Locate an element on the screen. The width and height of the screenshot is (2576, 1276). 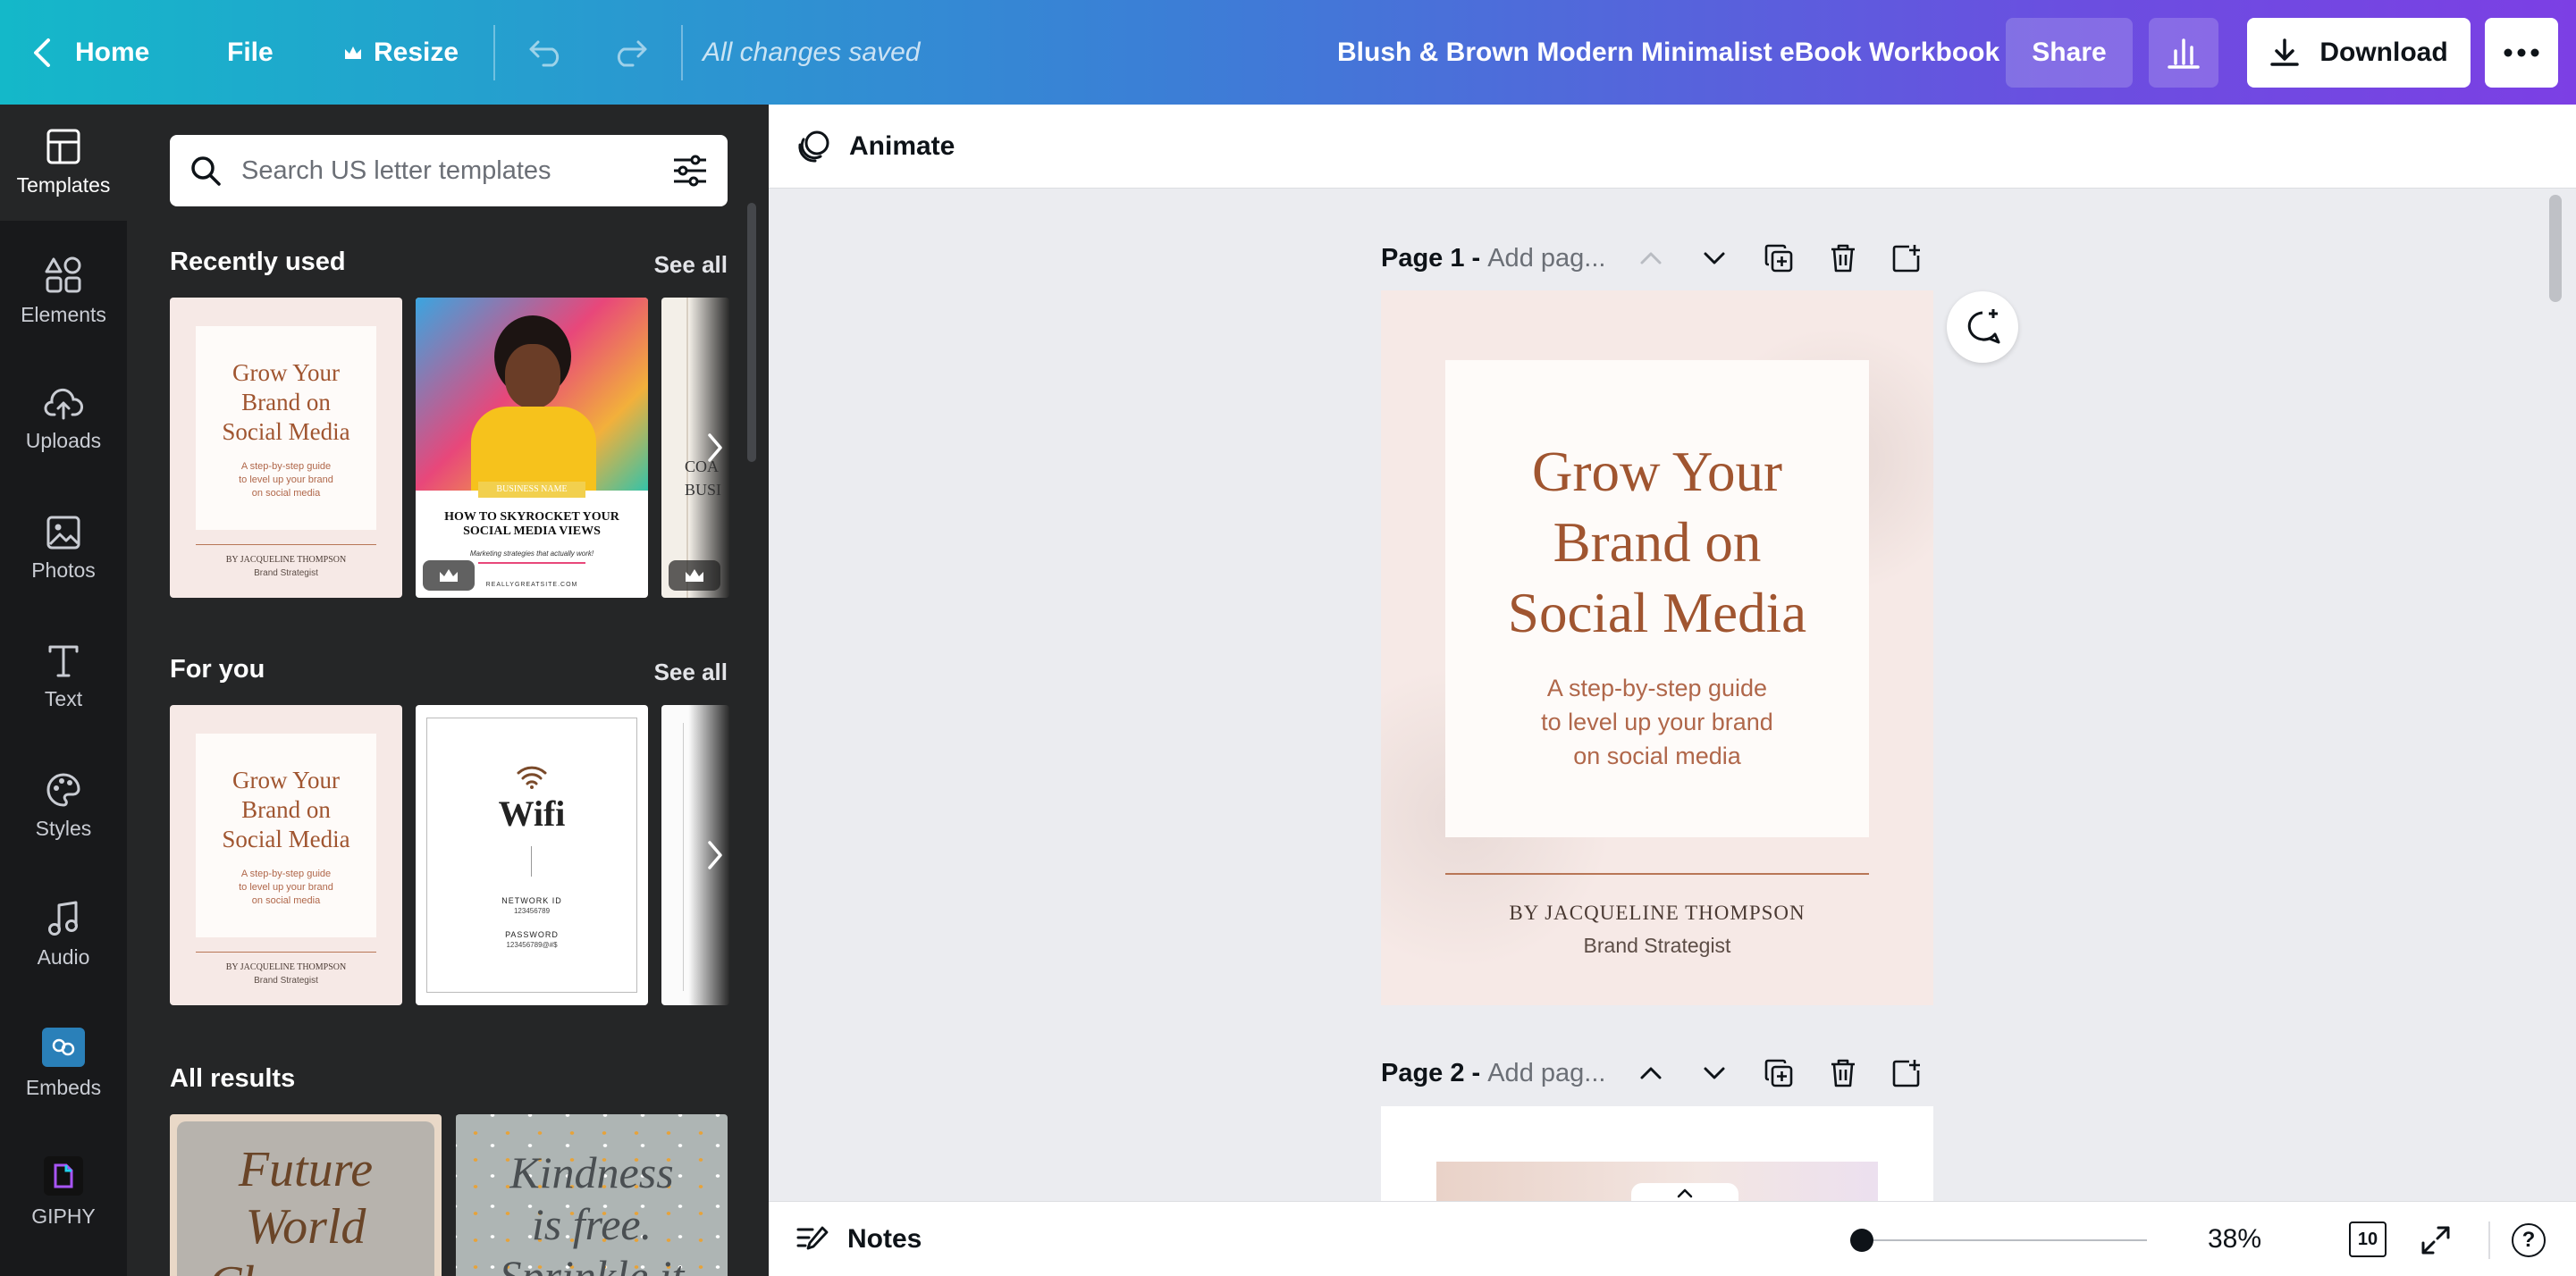
password-label: PASSWORD is located at coordinates (532, 934).